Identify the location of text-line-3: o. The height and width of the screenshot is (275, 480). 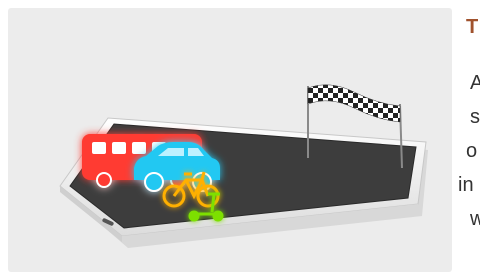
(472, 151).